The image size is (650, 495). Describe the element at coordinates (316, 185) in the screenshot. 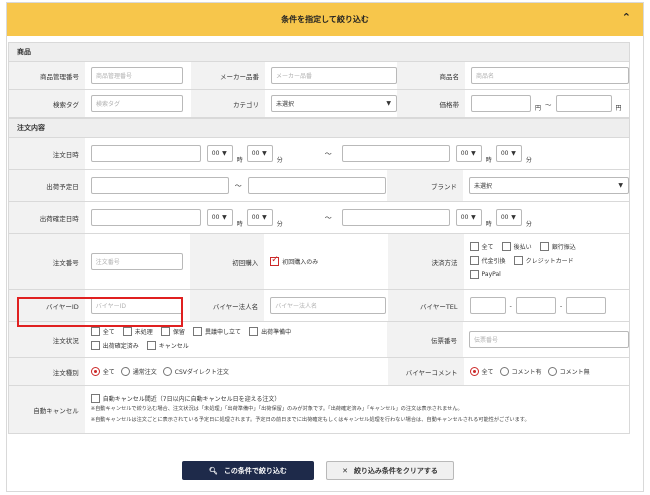

I see `ship-plan-to-input` at that location.